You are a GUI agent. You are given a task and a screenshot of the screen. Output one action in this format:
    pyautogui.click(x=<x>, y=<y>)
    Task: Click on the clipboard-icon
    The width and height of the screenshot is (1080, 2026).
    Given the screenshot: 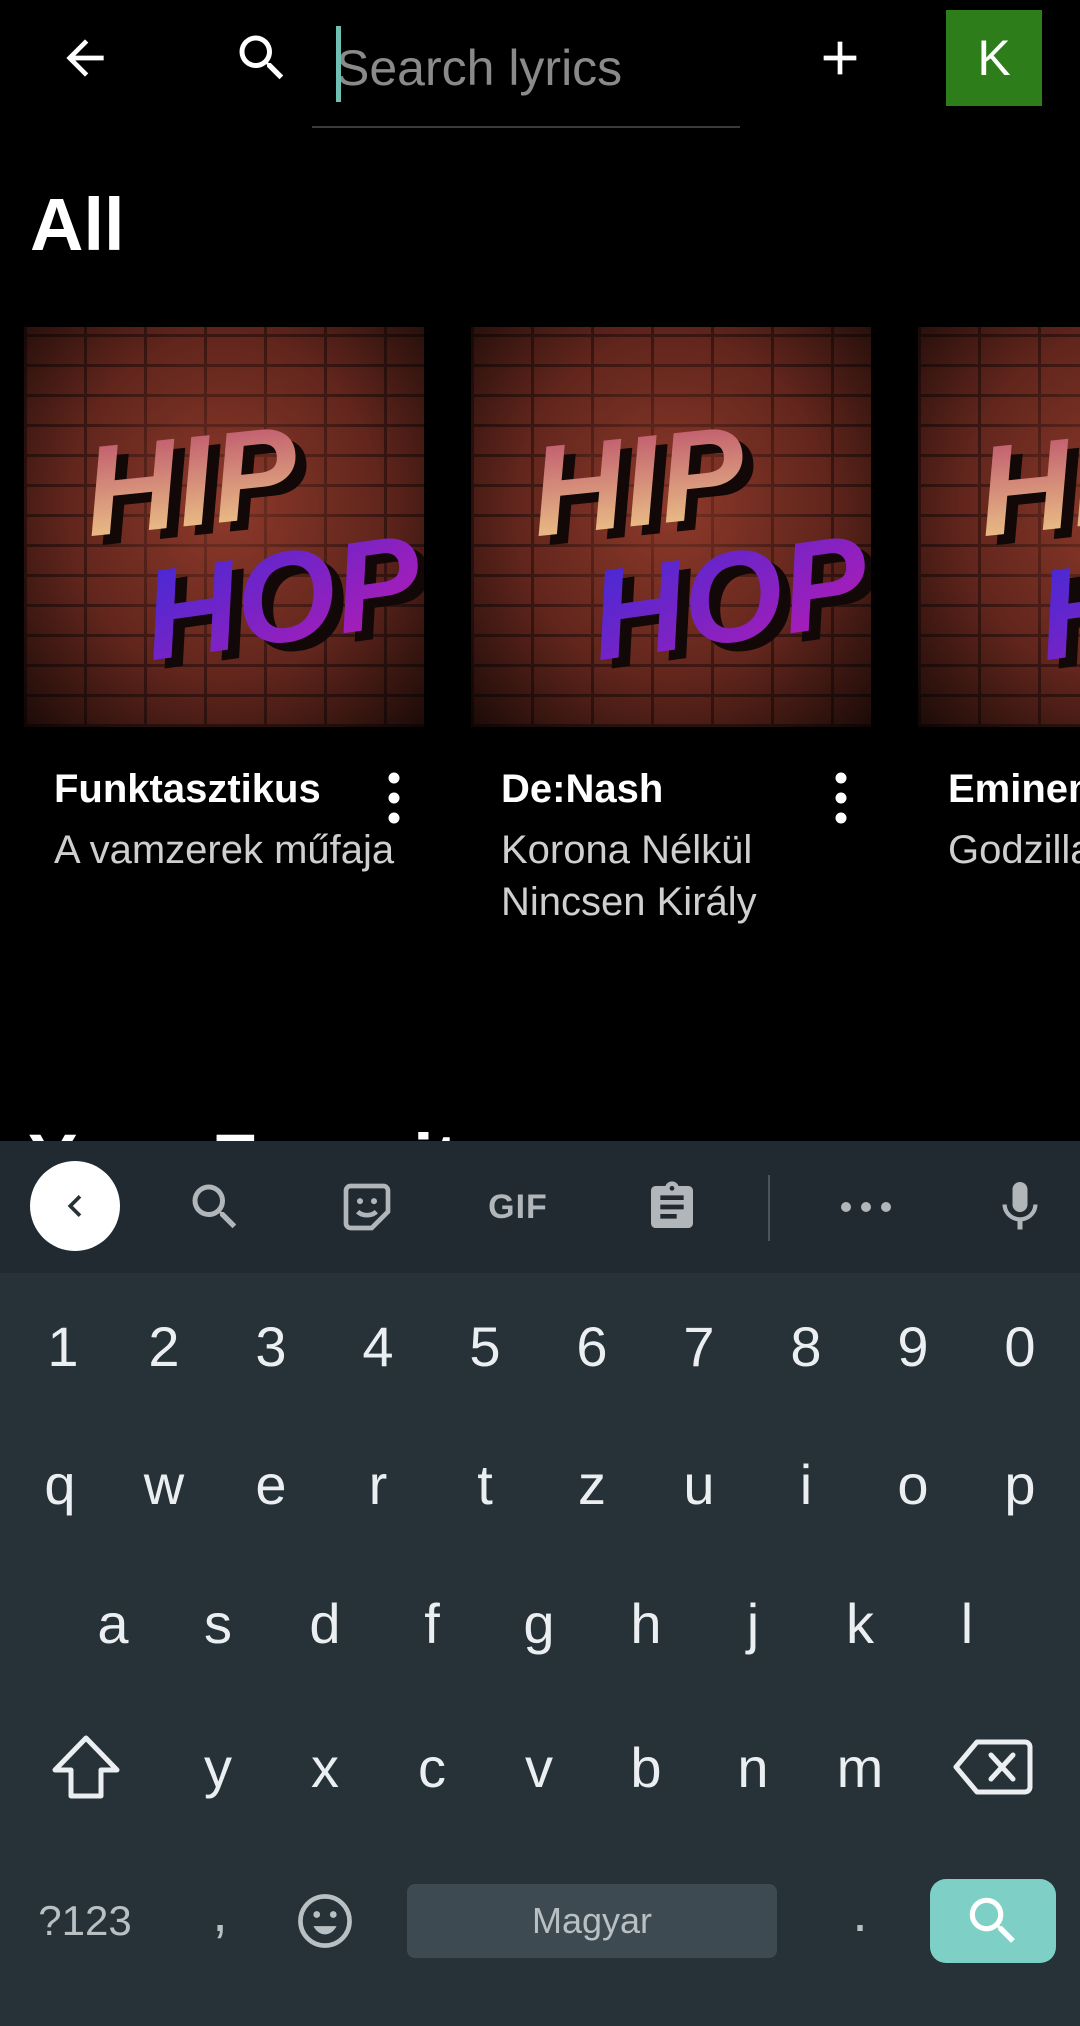 What is the action you would take?
    pyautogui.click(x=672, y=1204)
    